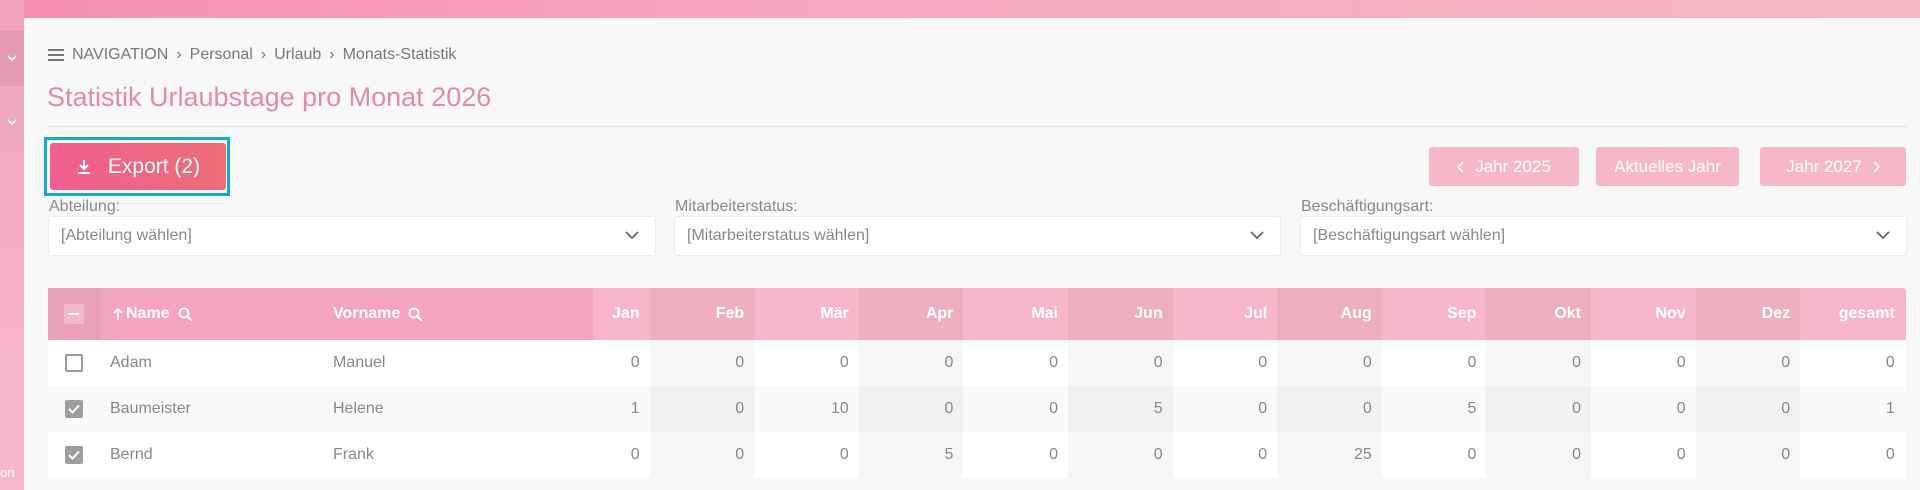  Describe the element at coordinates (74, 314) in the screenshot. I see `select-all-checkbox` at that location.